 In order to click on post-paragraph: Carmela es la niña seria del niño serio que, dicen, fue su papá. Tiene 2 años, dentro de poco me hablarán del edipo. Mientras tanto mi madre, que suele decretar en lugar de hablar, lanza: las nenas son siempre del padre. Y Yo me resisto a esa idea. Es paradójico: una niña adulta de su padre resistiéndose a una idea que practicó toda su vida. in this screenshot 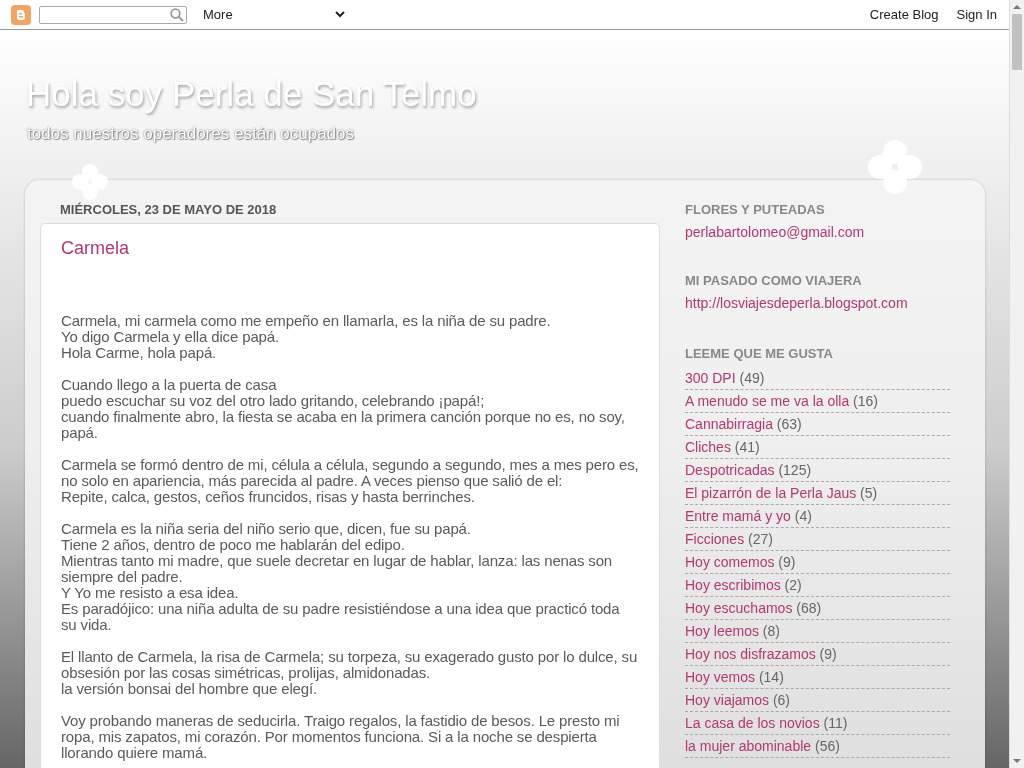, I will do `click(341, 577)`.